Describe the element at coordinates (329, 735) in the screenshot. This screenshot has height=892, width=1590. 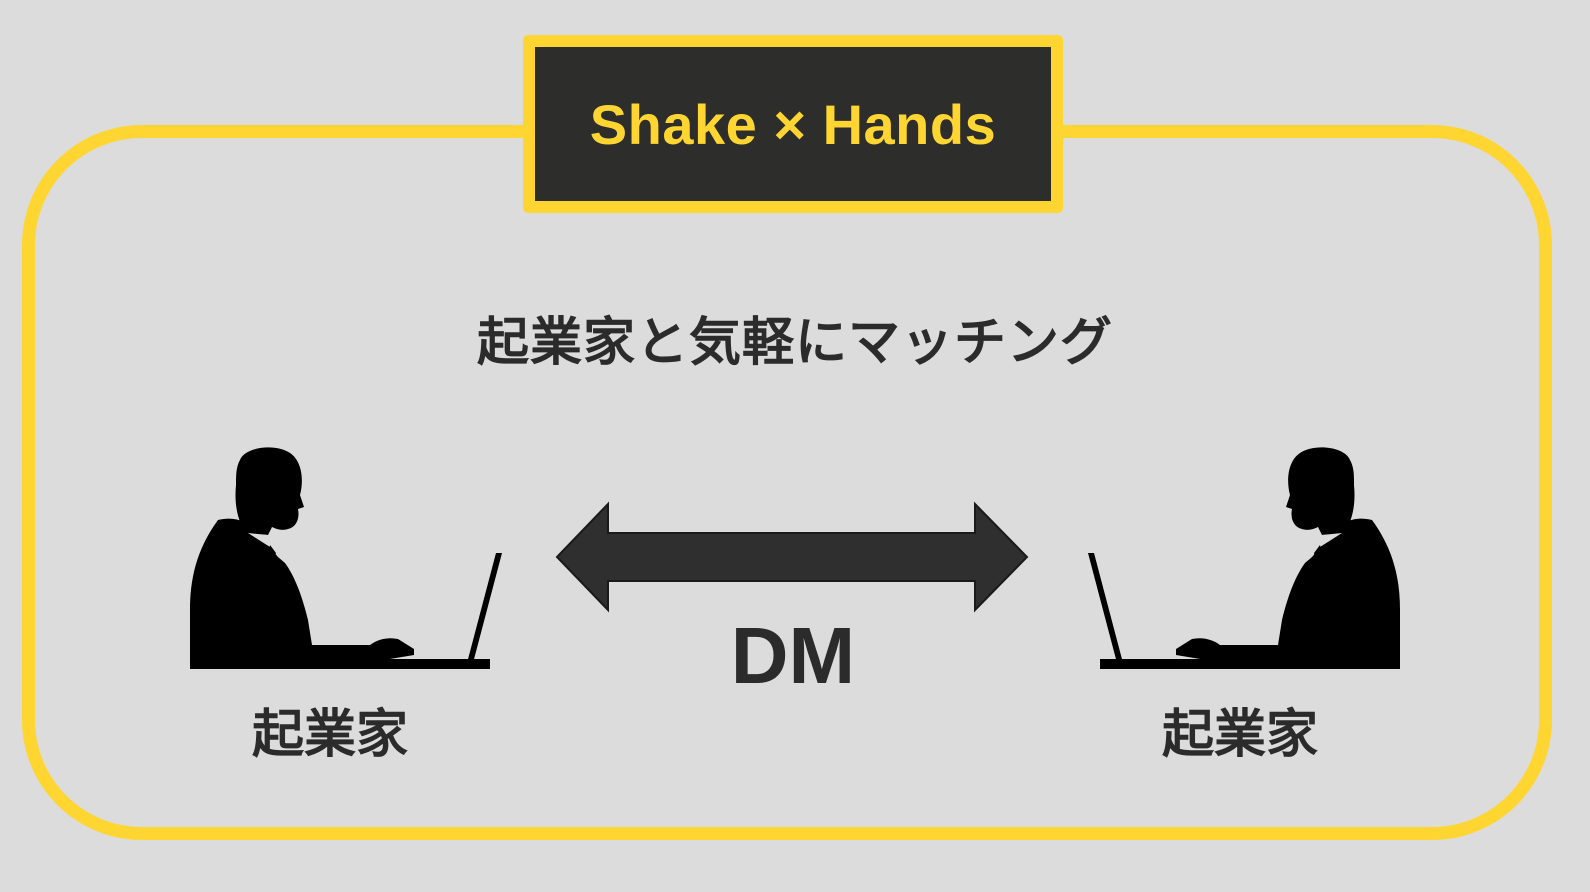
I see `entrepreneur-left-label: 起業家` at that location.